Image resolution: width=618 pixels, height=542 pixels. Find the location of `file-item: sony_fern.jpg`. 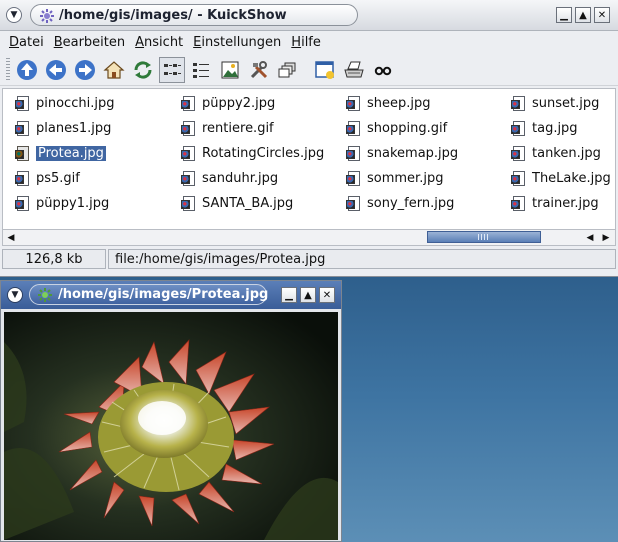

file-item: sony_fern.jpg is located at coordinates (402, 203).